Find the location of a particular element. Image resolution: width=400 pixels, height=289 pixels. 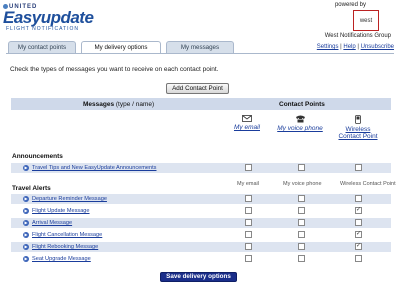

partner-name: West Notifications Group is located at coordinates (357, 36).